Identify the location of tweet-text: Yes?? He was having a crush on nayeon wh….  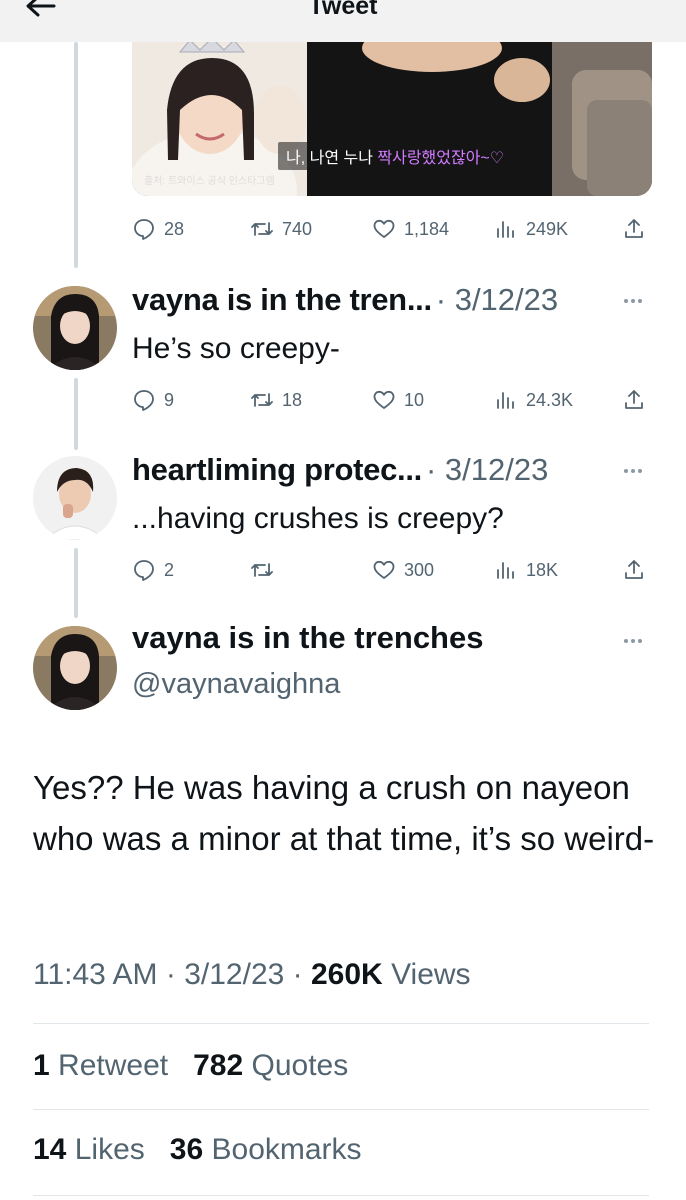
(344, 813).